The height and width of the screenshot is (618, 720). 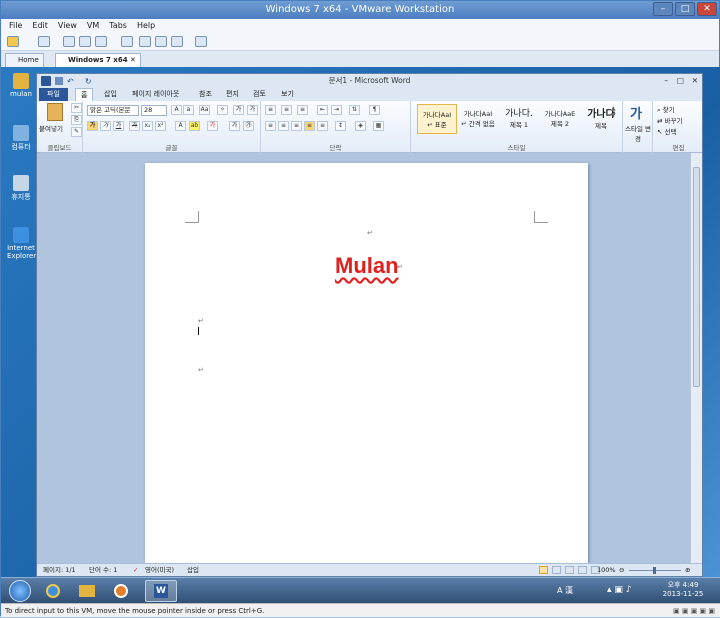 I want to click on send-ctrl-alt-del-icon, so click(x=44, y=41).